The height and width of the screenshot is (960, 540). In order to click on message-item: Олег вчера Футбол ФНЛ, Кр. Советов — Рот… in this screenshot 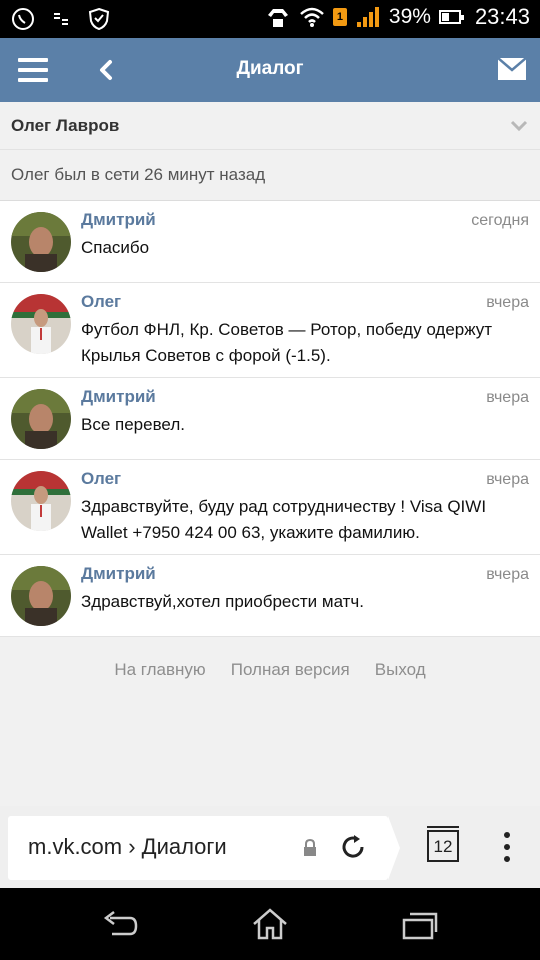, I will do `click(270, 330)`.